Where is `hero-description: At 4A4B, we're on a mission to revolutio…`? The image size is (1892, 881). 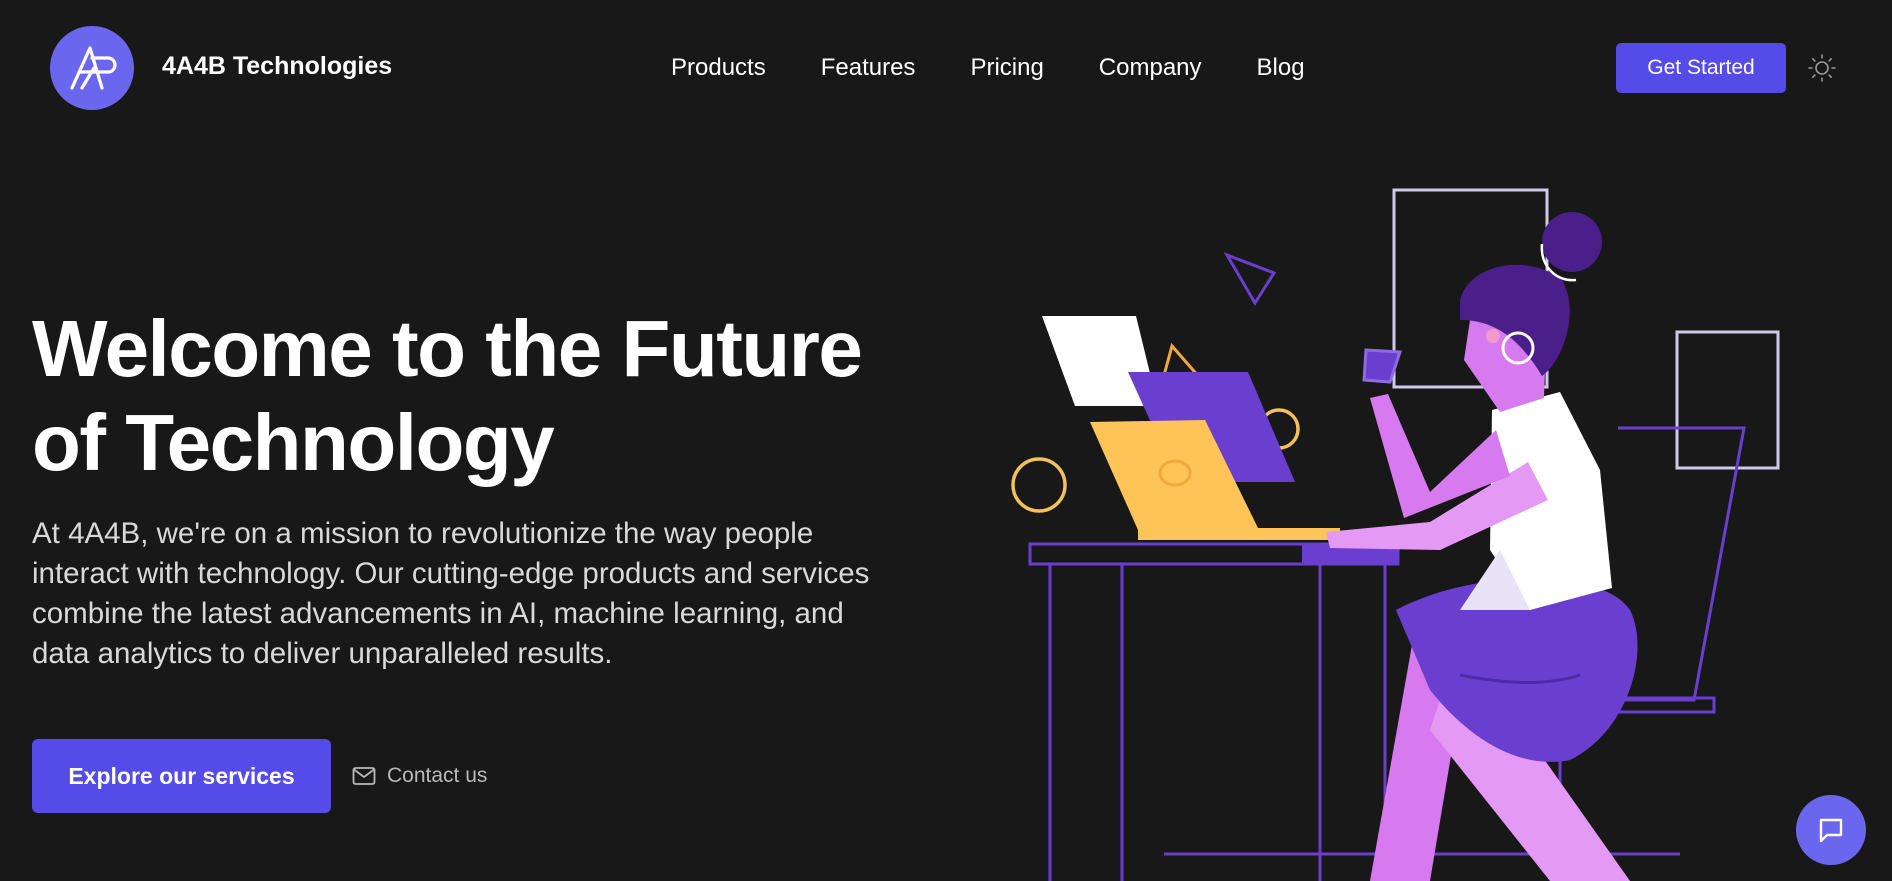 hero-description: At 4A4B, we're on a mission to revolutio… is located at coordinates (451, 593).